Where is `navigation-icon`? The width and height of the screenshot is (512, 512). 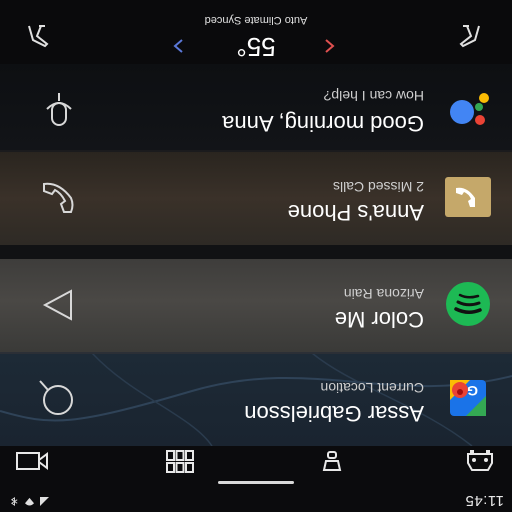 navigation-icon is located at coordinates (56, 397).